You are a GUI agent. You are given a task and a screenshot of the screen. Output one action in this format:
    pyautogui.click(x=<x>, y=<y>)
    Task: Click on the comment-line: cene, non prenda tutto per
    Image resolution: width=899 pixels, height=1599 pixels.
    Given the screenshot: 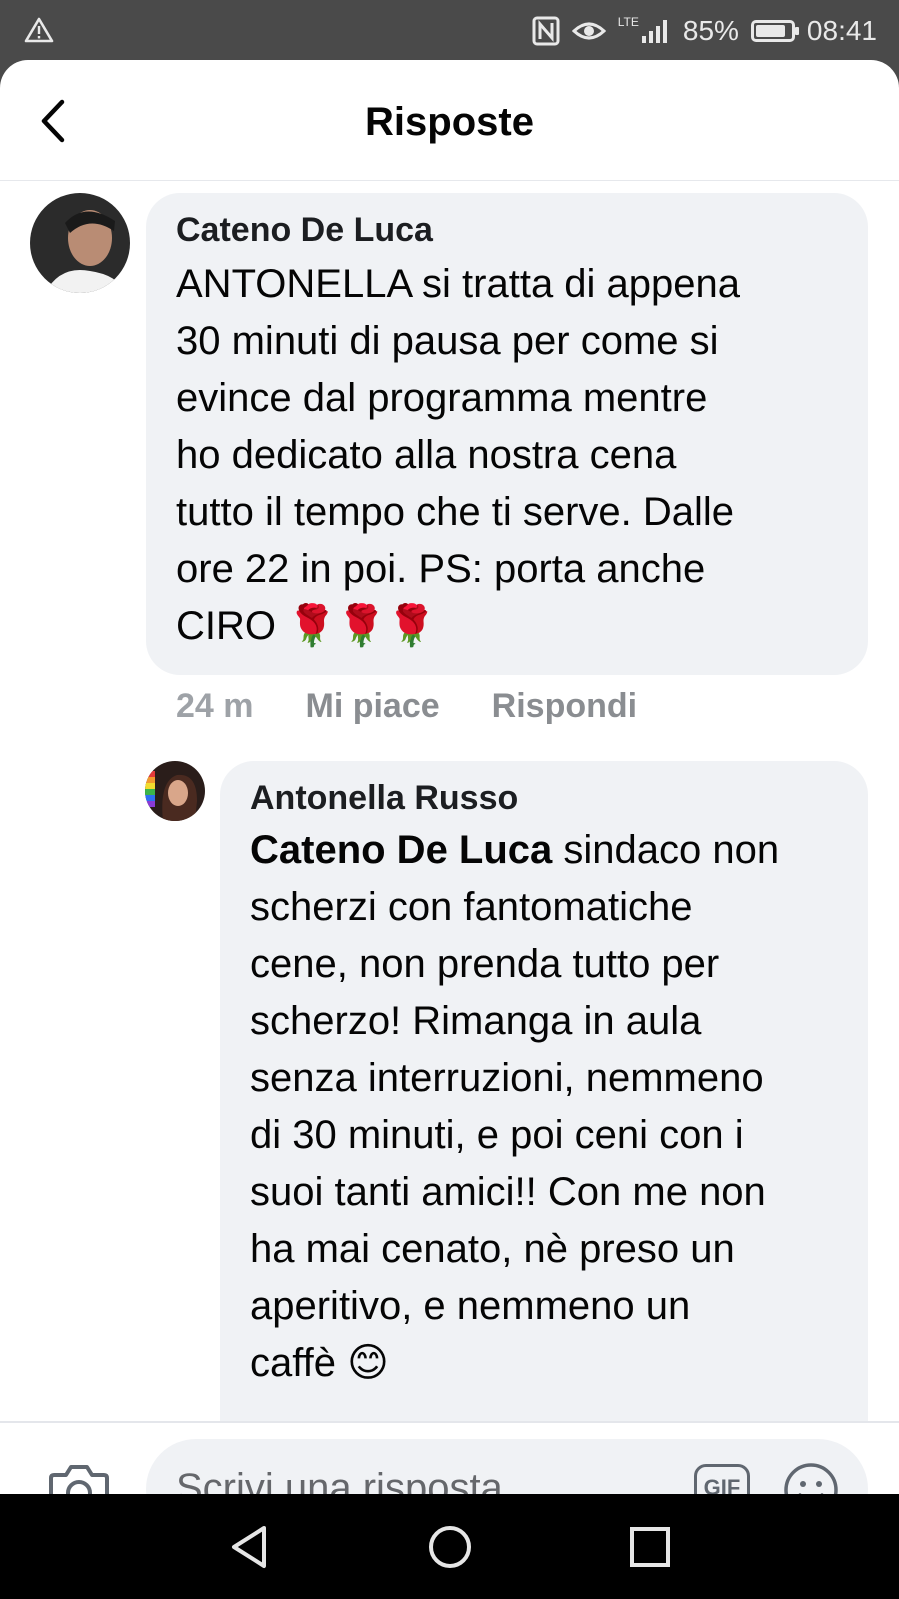 What is the action you would take?
    pyautogui.click(x=485, y=964)
    